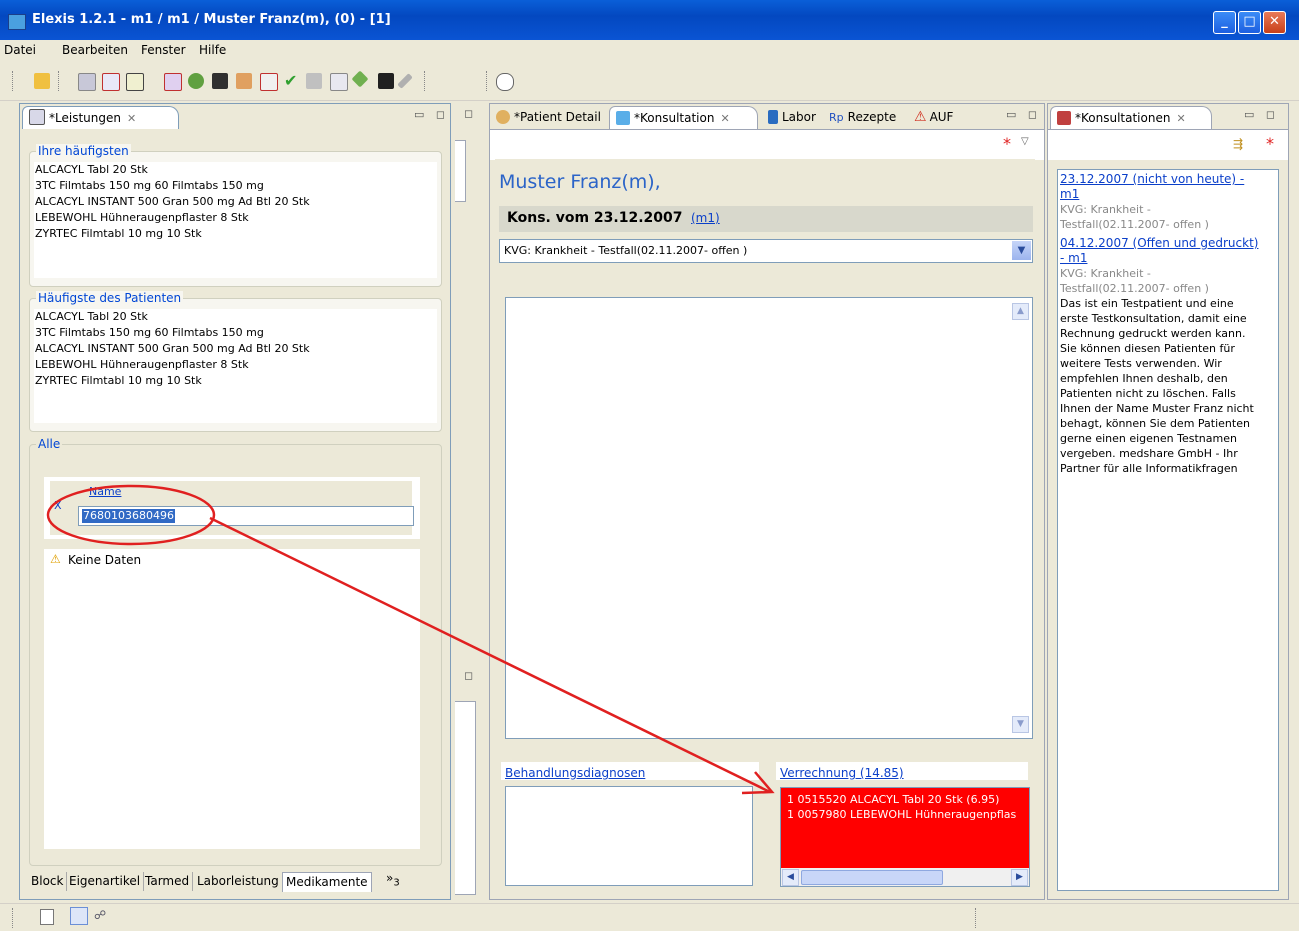  Describe the element at coordinates (649, 917) in the screenshot. I see `status-bar: ☍` at that location.